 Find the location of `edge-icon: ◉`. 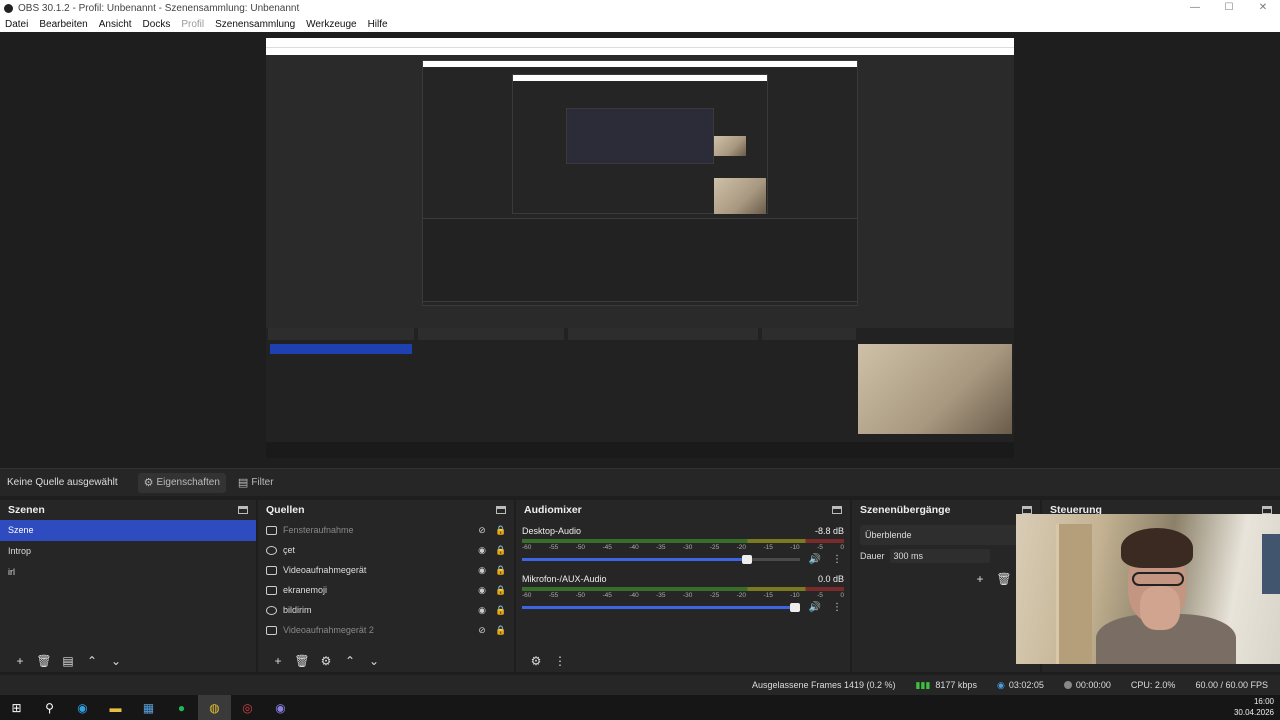

edge-icon: ◉ is located at coordinates (82, 707).